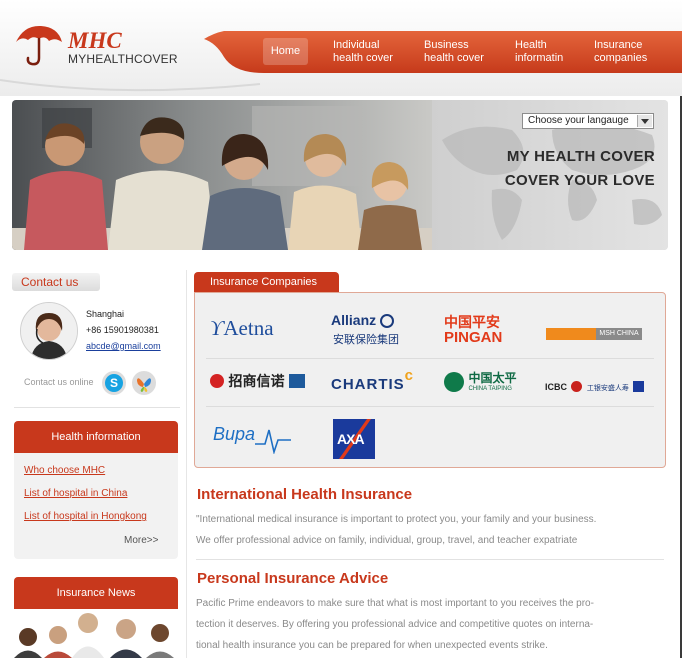  What do you see at coordinates (490, 389) in the screenshot?
I see `taiping-name: CHINA TAIPING` at bounding box center [490, 389].